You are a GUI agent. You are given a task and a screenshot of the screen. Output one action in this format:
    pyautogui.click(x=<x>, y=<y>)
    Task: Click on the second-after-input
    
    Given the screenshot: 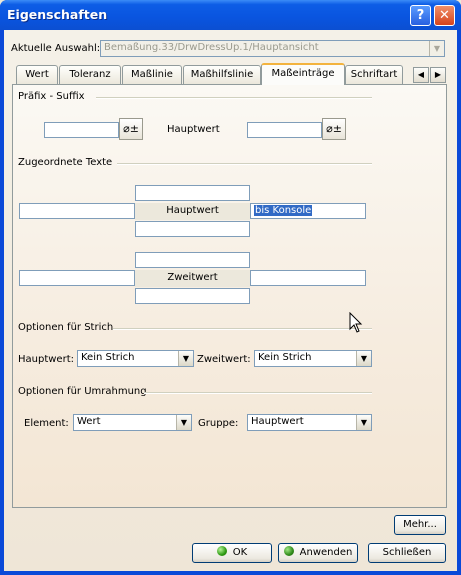 What is the action you would take?
    pyautogui.click(x=308, y=278)
    